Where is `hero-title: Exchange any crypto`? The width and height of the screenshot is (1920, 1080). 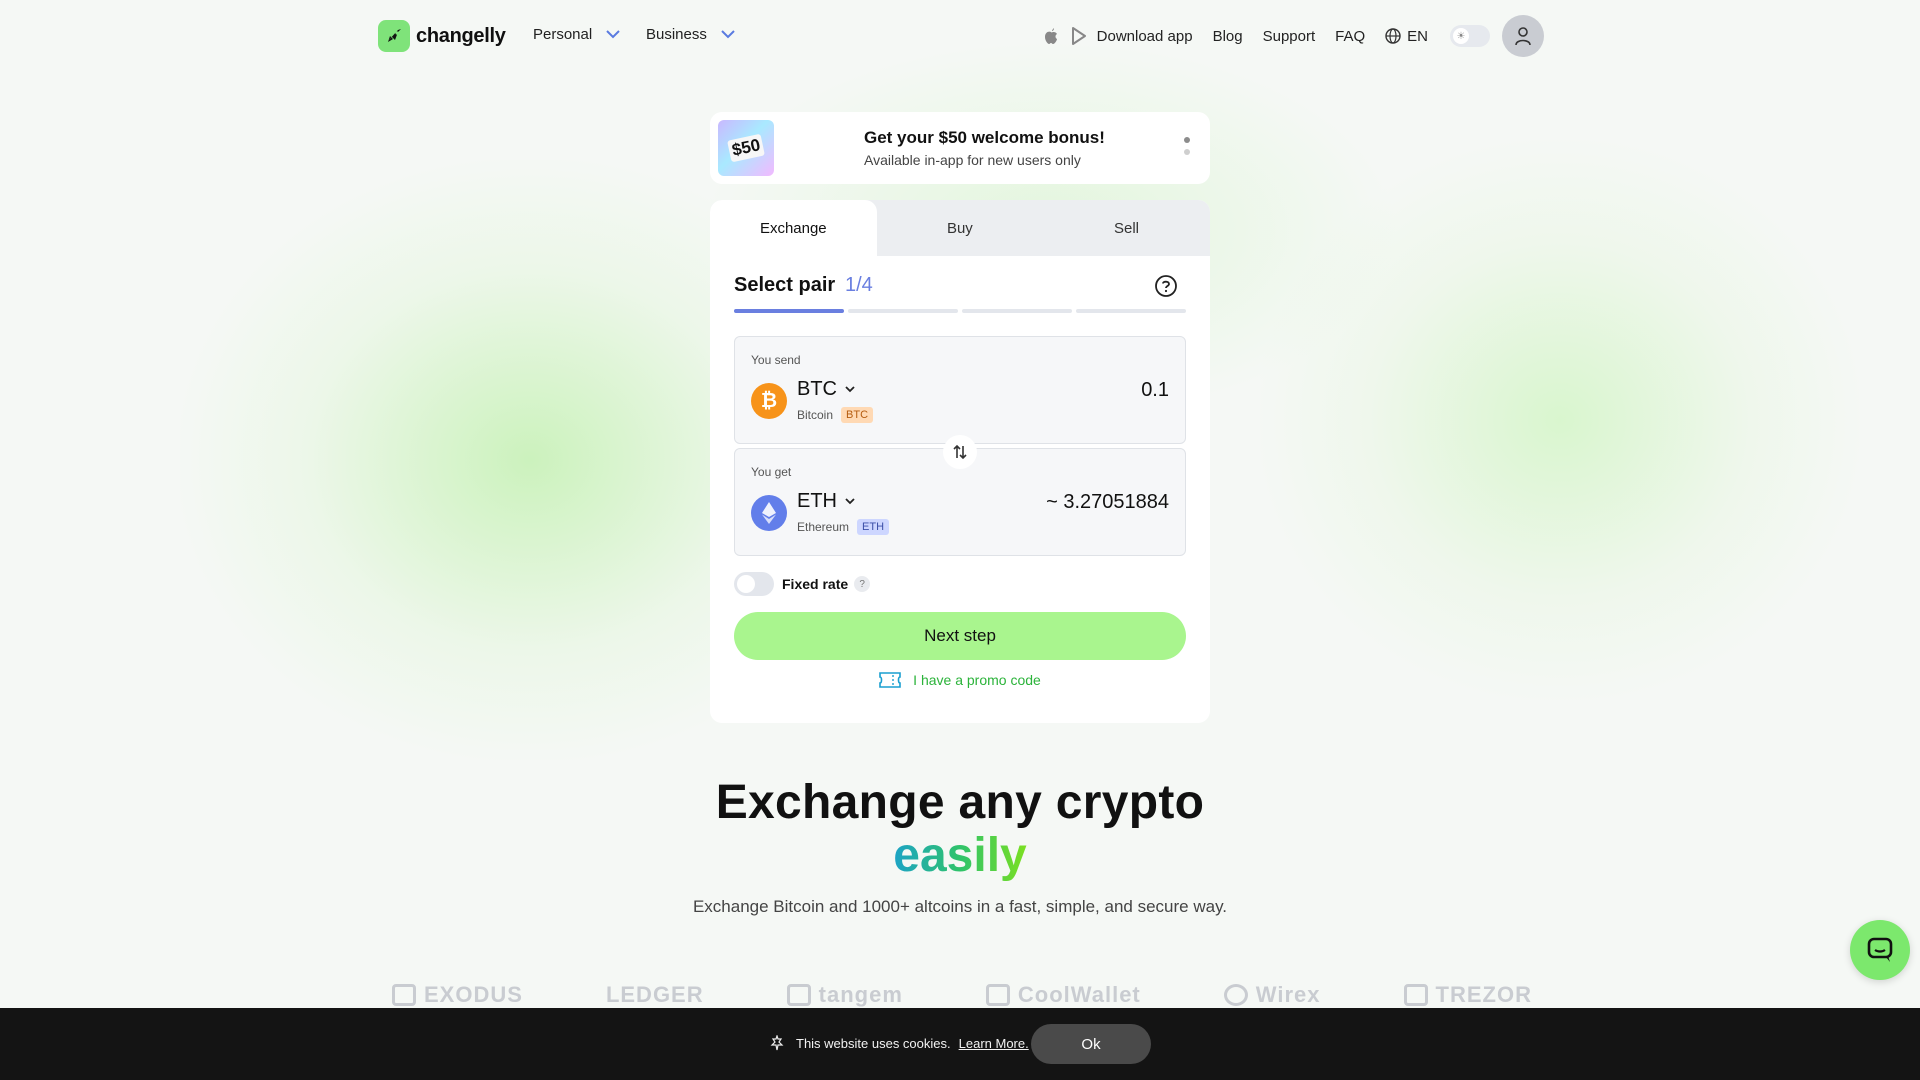
hero-title: Exchange any crypto is located at coordinates (960, 802).